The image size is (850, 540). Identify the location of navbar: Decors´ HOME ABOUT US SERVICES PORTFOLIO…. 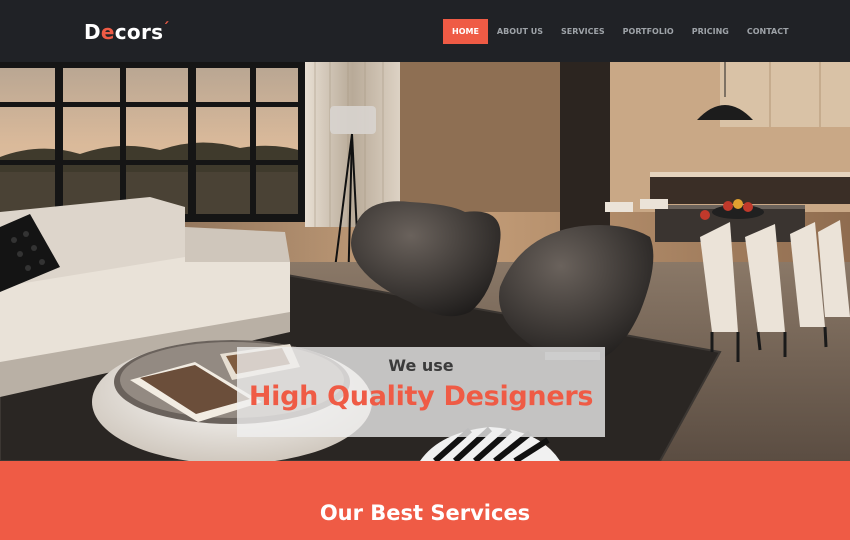
(425, 31).